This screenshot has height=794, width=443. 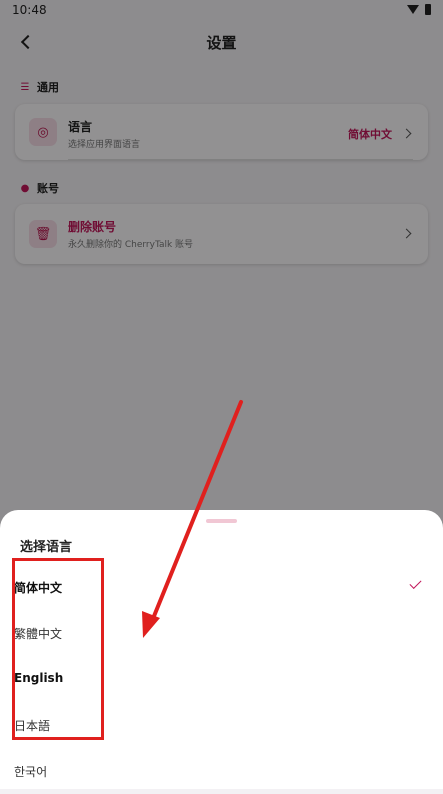 What do you see at coordinates (46, 547) in the screenshot?
I see `sheet-title: 选择语言` at bounding box center [46, 547].